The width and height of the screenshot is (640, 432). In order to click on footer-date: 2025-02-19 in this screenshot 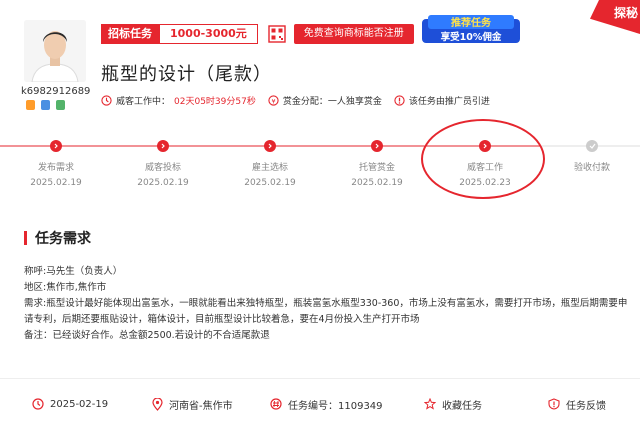, I will do `click(70, 404)`.